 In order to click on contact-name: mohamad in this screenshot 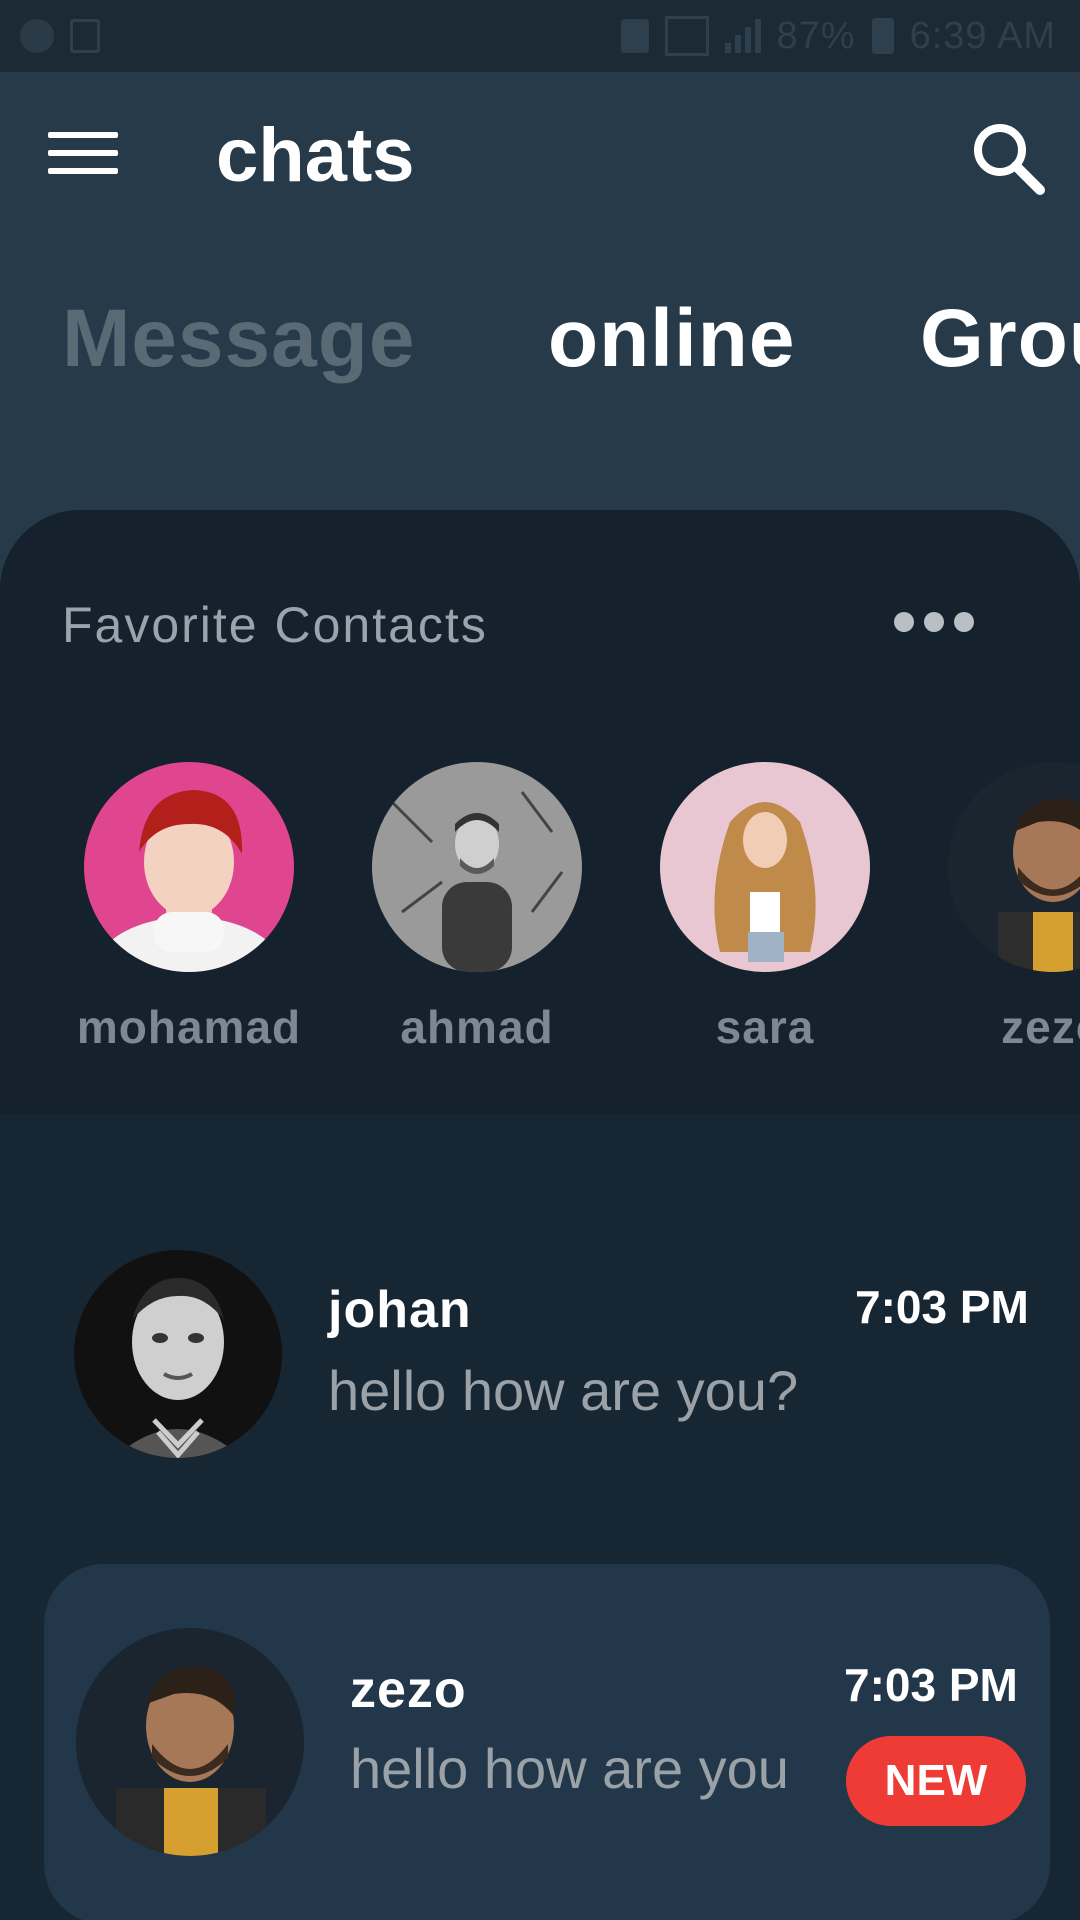, I will do `click(189, 1027)`.